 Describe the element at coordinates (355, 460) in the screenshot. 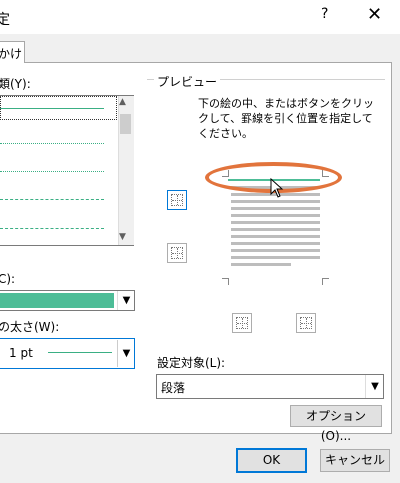

I see `cancel-button: キャンセル` at that location.